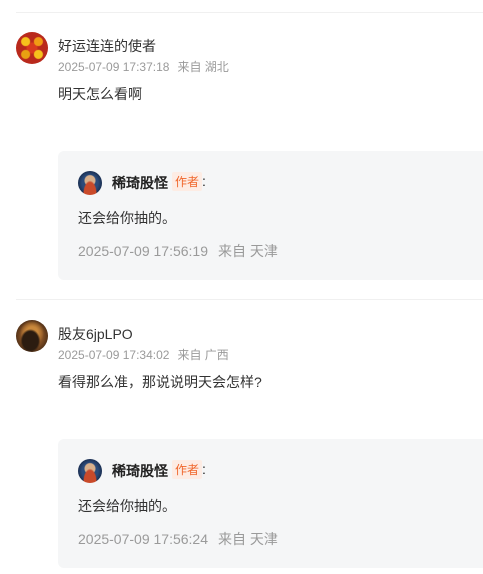 The height and width of the screenshot is (574, 483). Describe the element at coordinates (203, 67) in the screenshot. I see `comment-location: 来自 湖北` at that location.